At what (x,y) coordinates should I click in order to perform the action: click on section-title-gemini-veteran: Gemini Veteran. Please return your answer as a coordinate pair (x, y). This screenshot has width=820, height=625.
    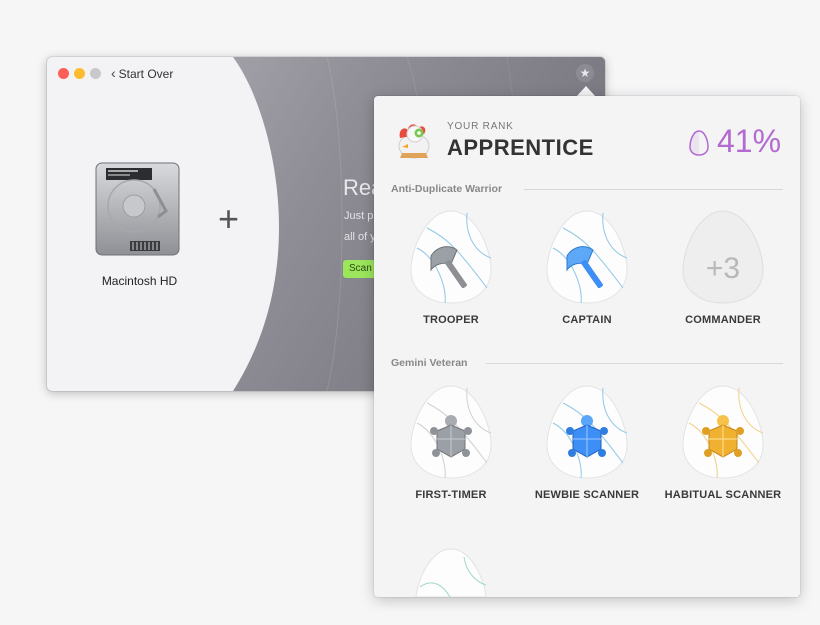
    Looking at the image, I should click on (429, 363).